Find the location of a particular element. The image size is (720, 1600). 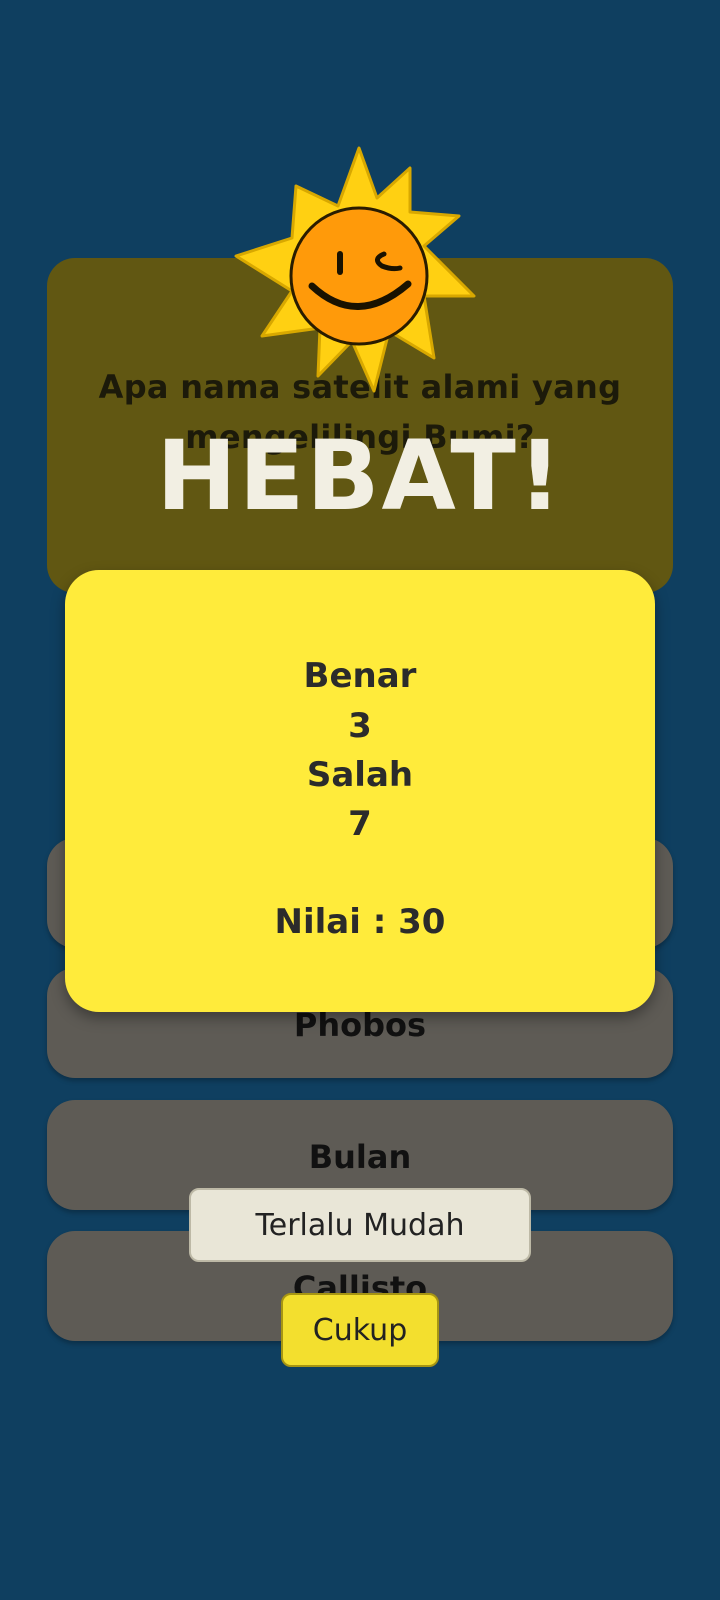

score-text: Nilai : 30 is located at coordinates (360, 922).